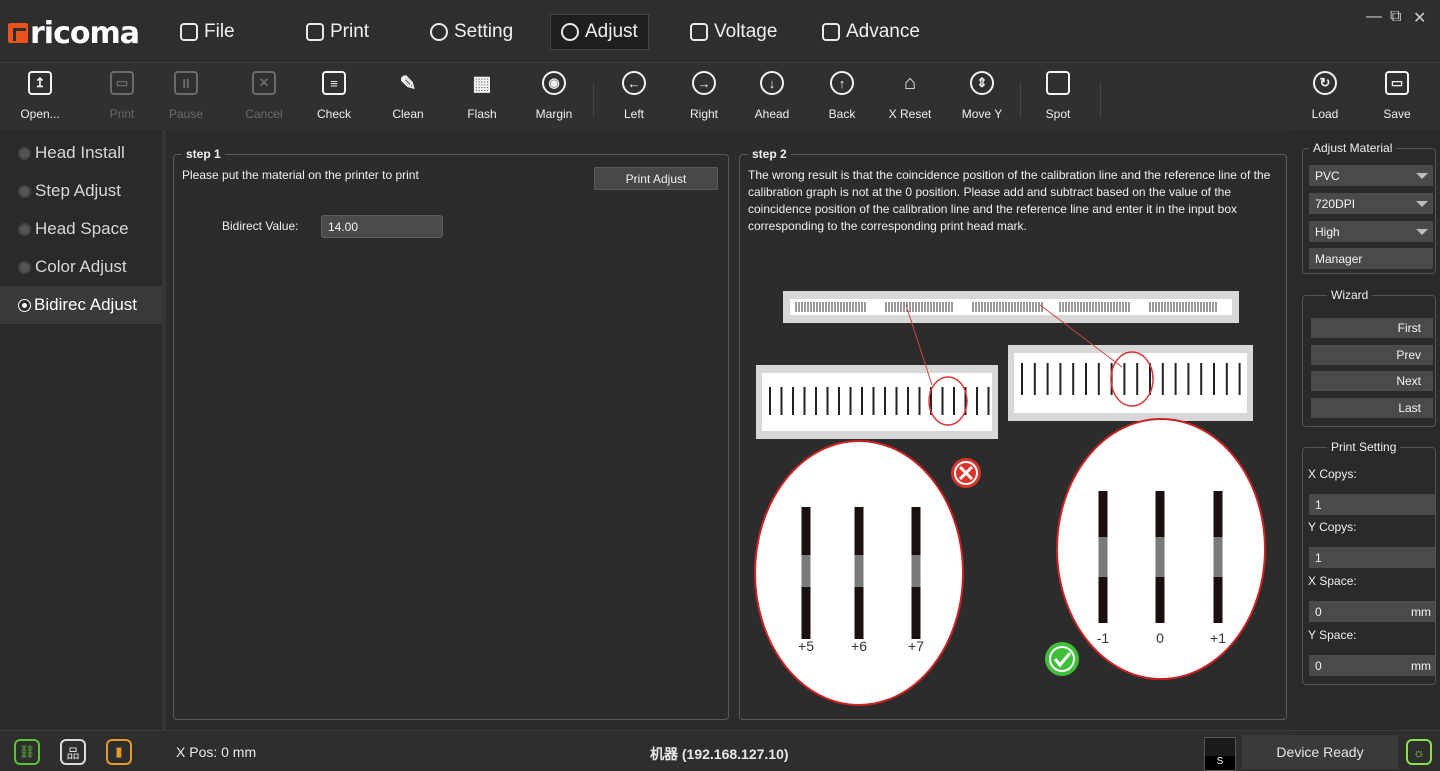 The height and width of the screenshot is (771, 1440). I want to click on x-space-input: 0 mm, so click(1372, 611).